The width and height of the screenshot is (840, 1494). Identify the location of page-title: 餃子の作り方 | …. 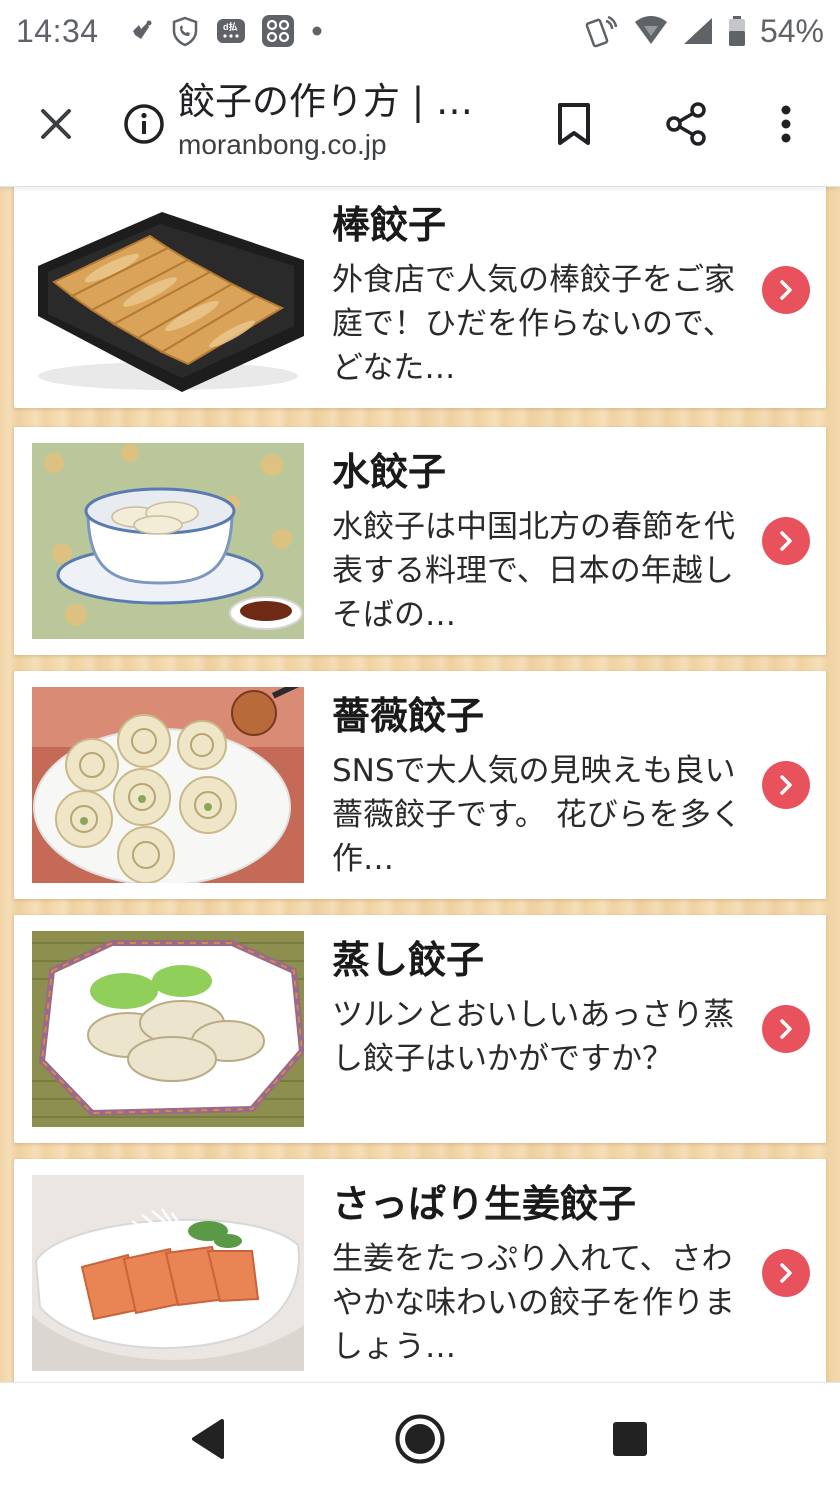
(325, 101).